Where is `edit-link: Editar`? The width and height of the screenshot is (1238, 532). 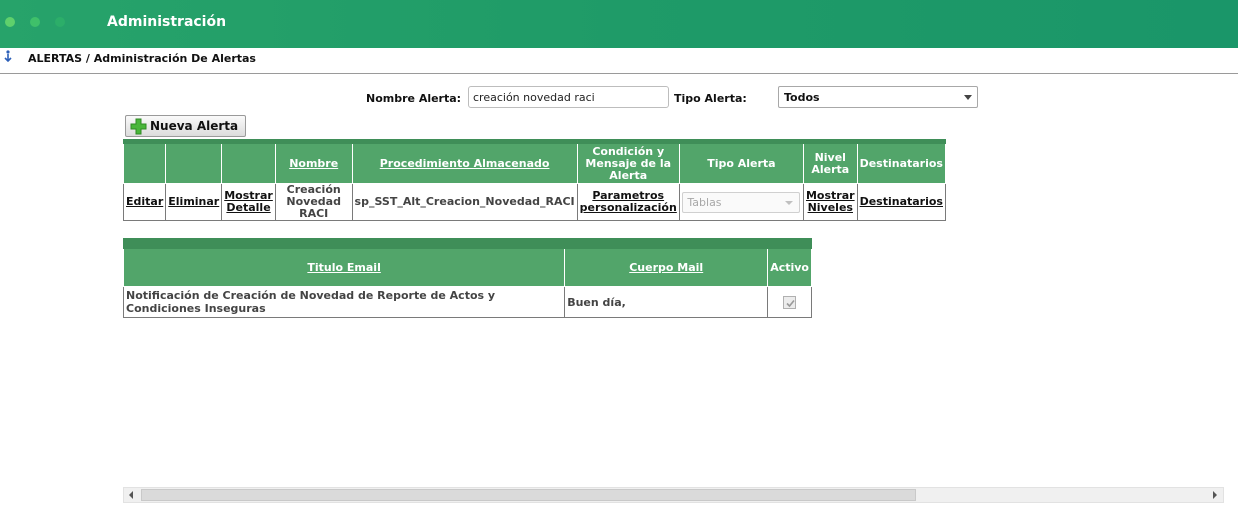
edit-link: Editar is located at coordinates (144, 201).